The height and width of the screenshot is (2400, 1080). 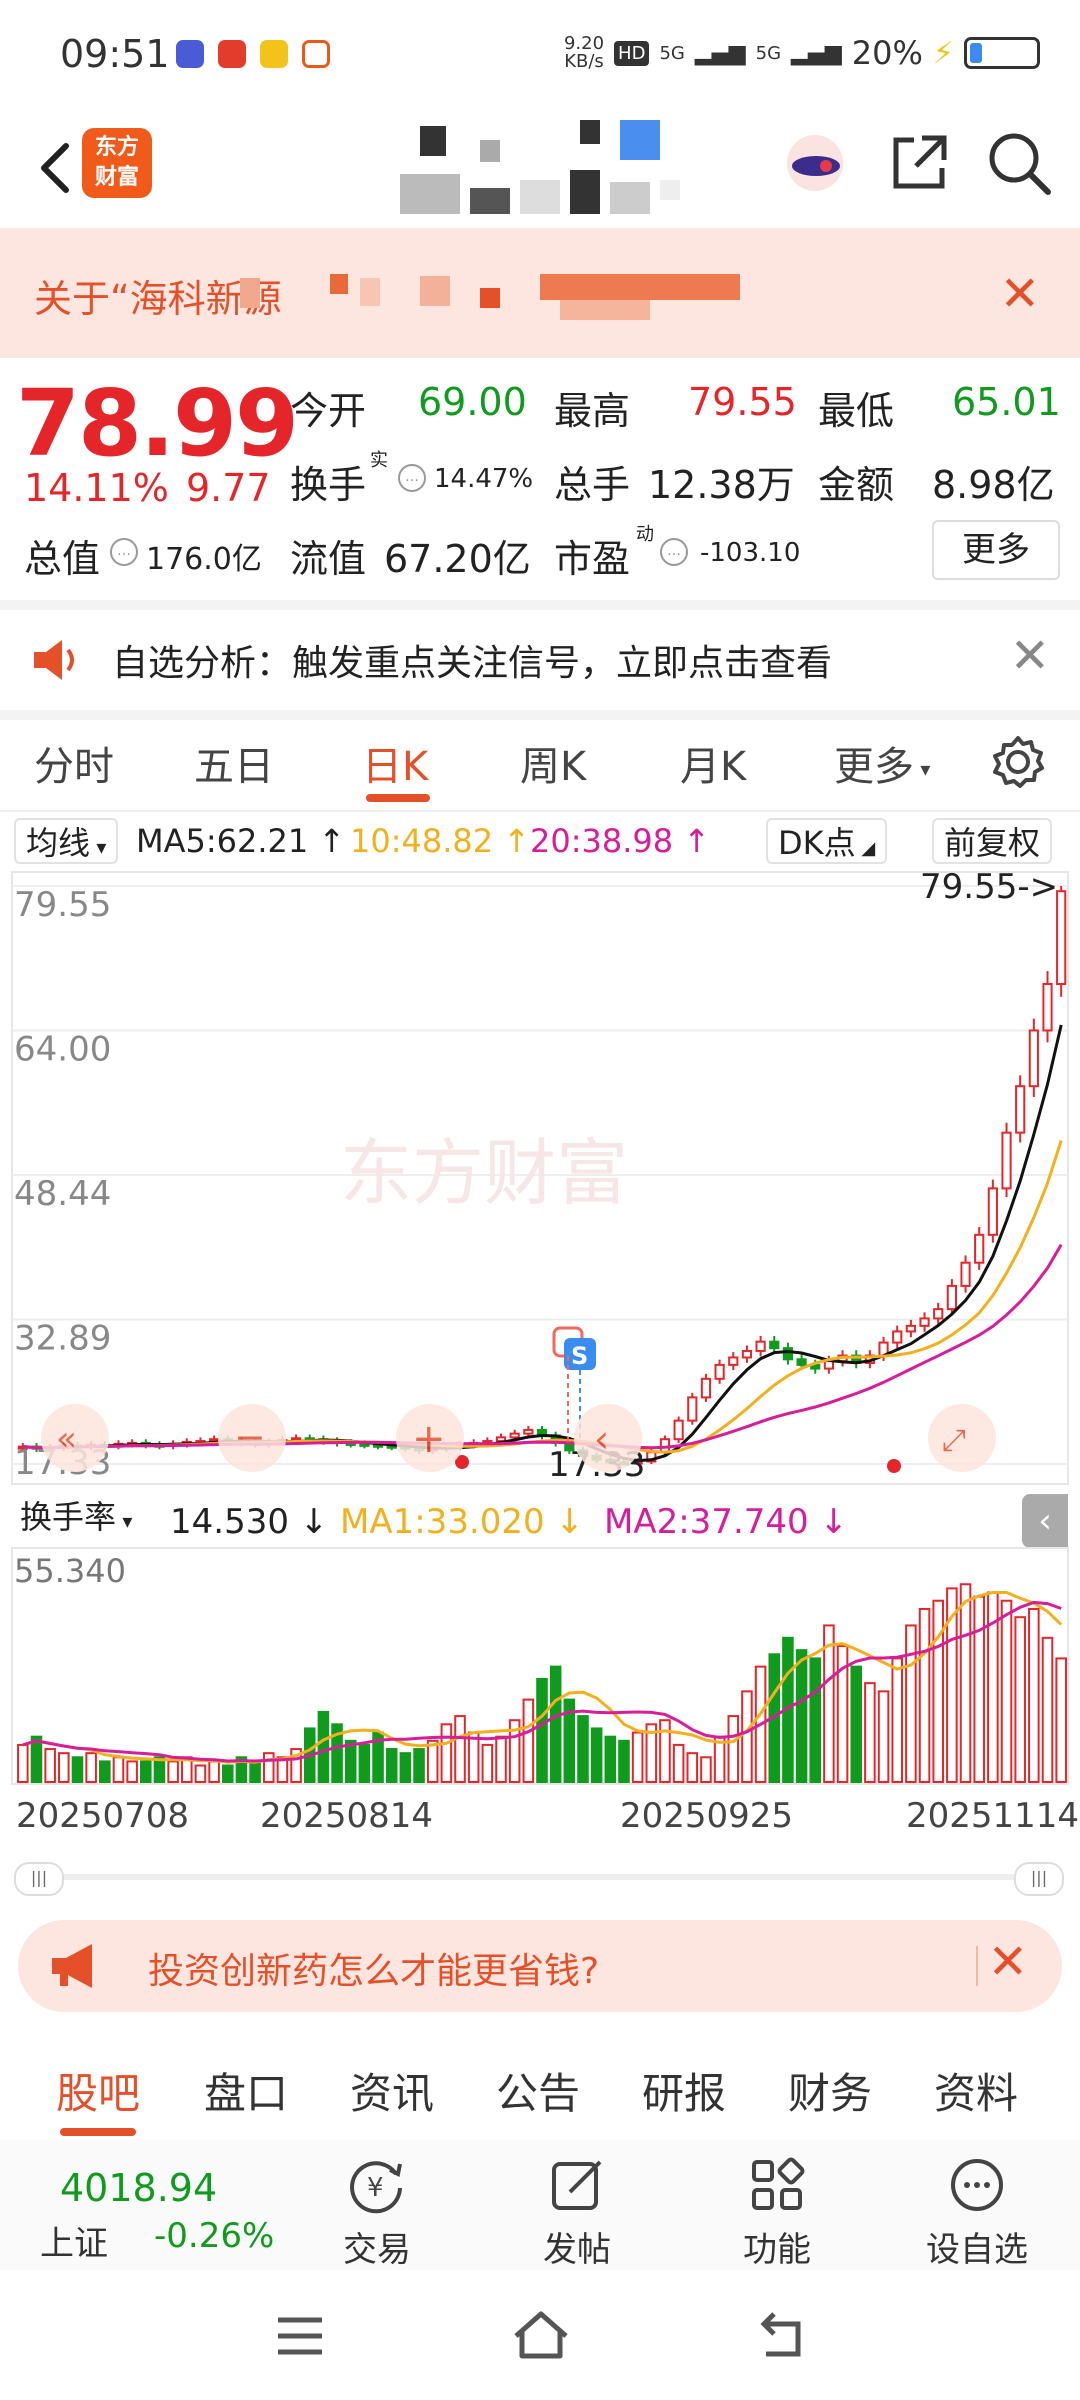 What do you see at coordinates (1018, 762) in the screenshot?
I see `gear-icon` at bounding box center [1018, 762].